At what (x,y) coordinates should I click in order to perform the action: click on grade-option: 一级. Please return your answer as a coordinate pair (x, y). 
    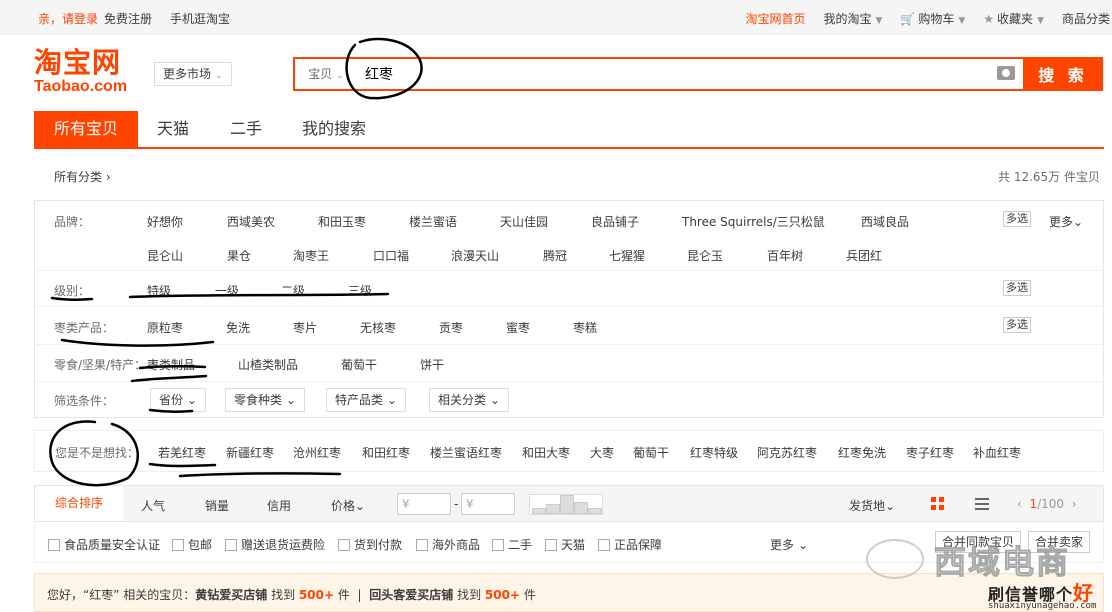
    Looking at the image, I should click on (227, 290).